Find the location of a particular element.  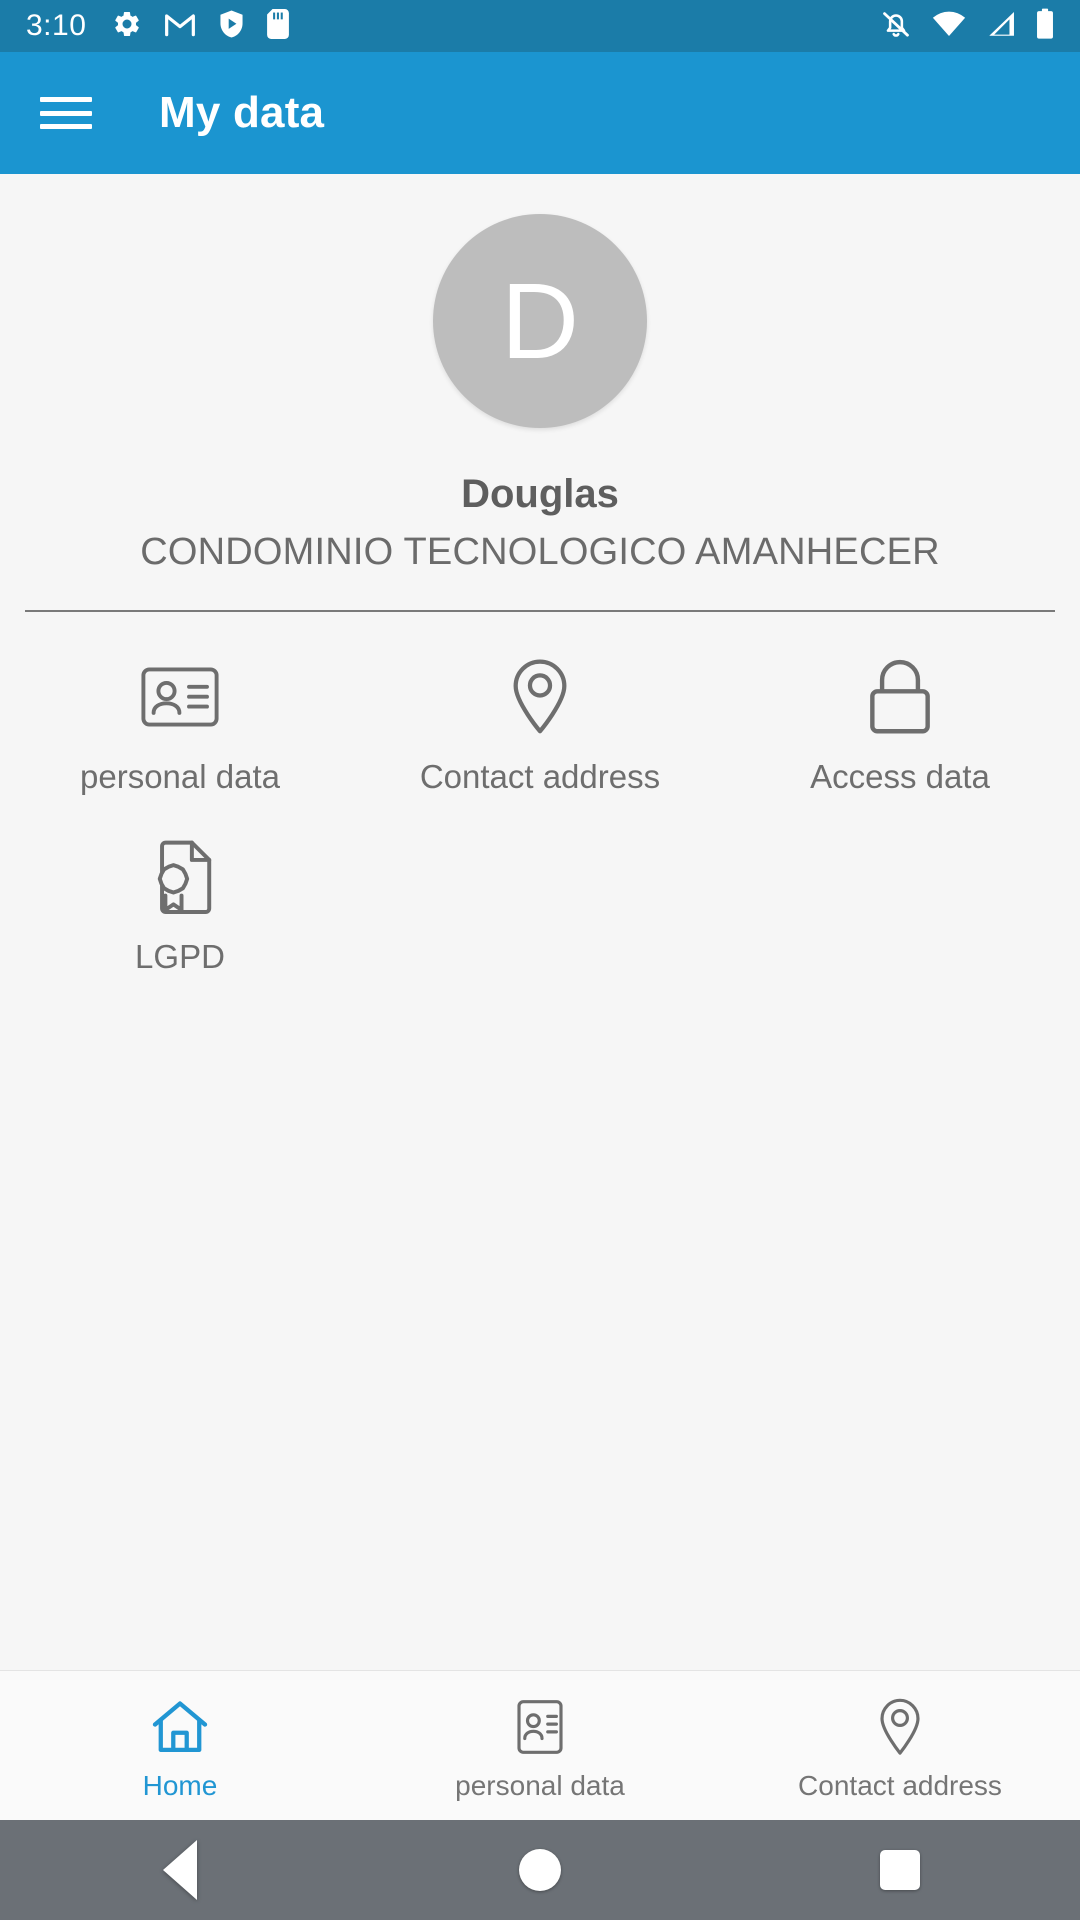

status-left-icons is located at coordinates (201, 26).